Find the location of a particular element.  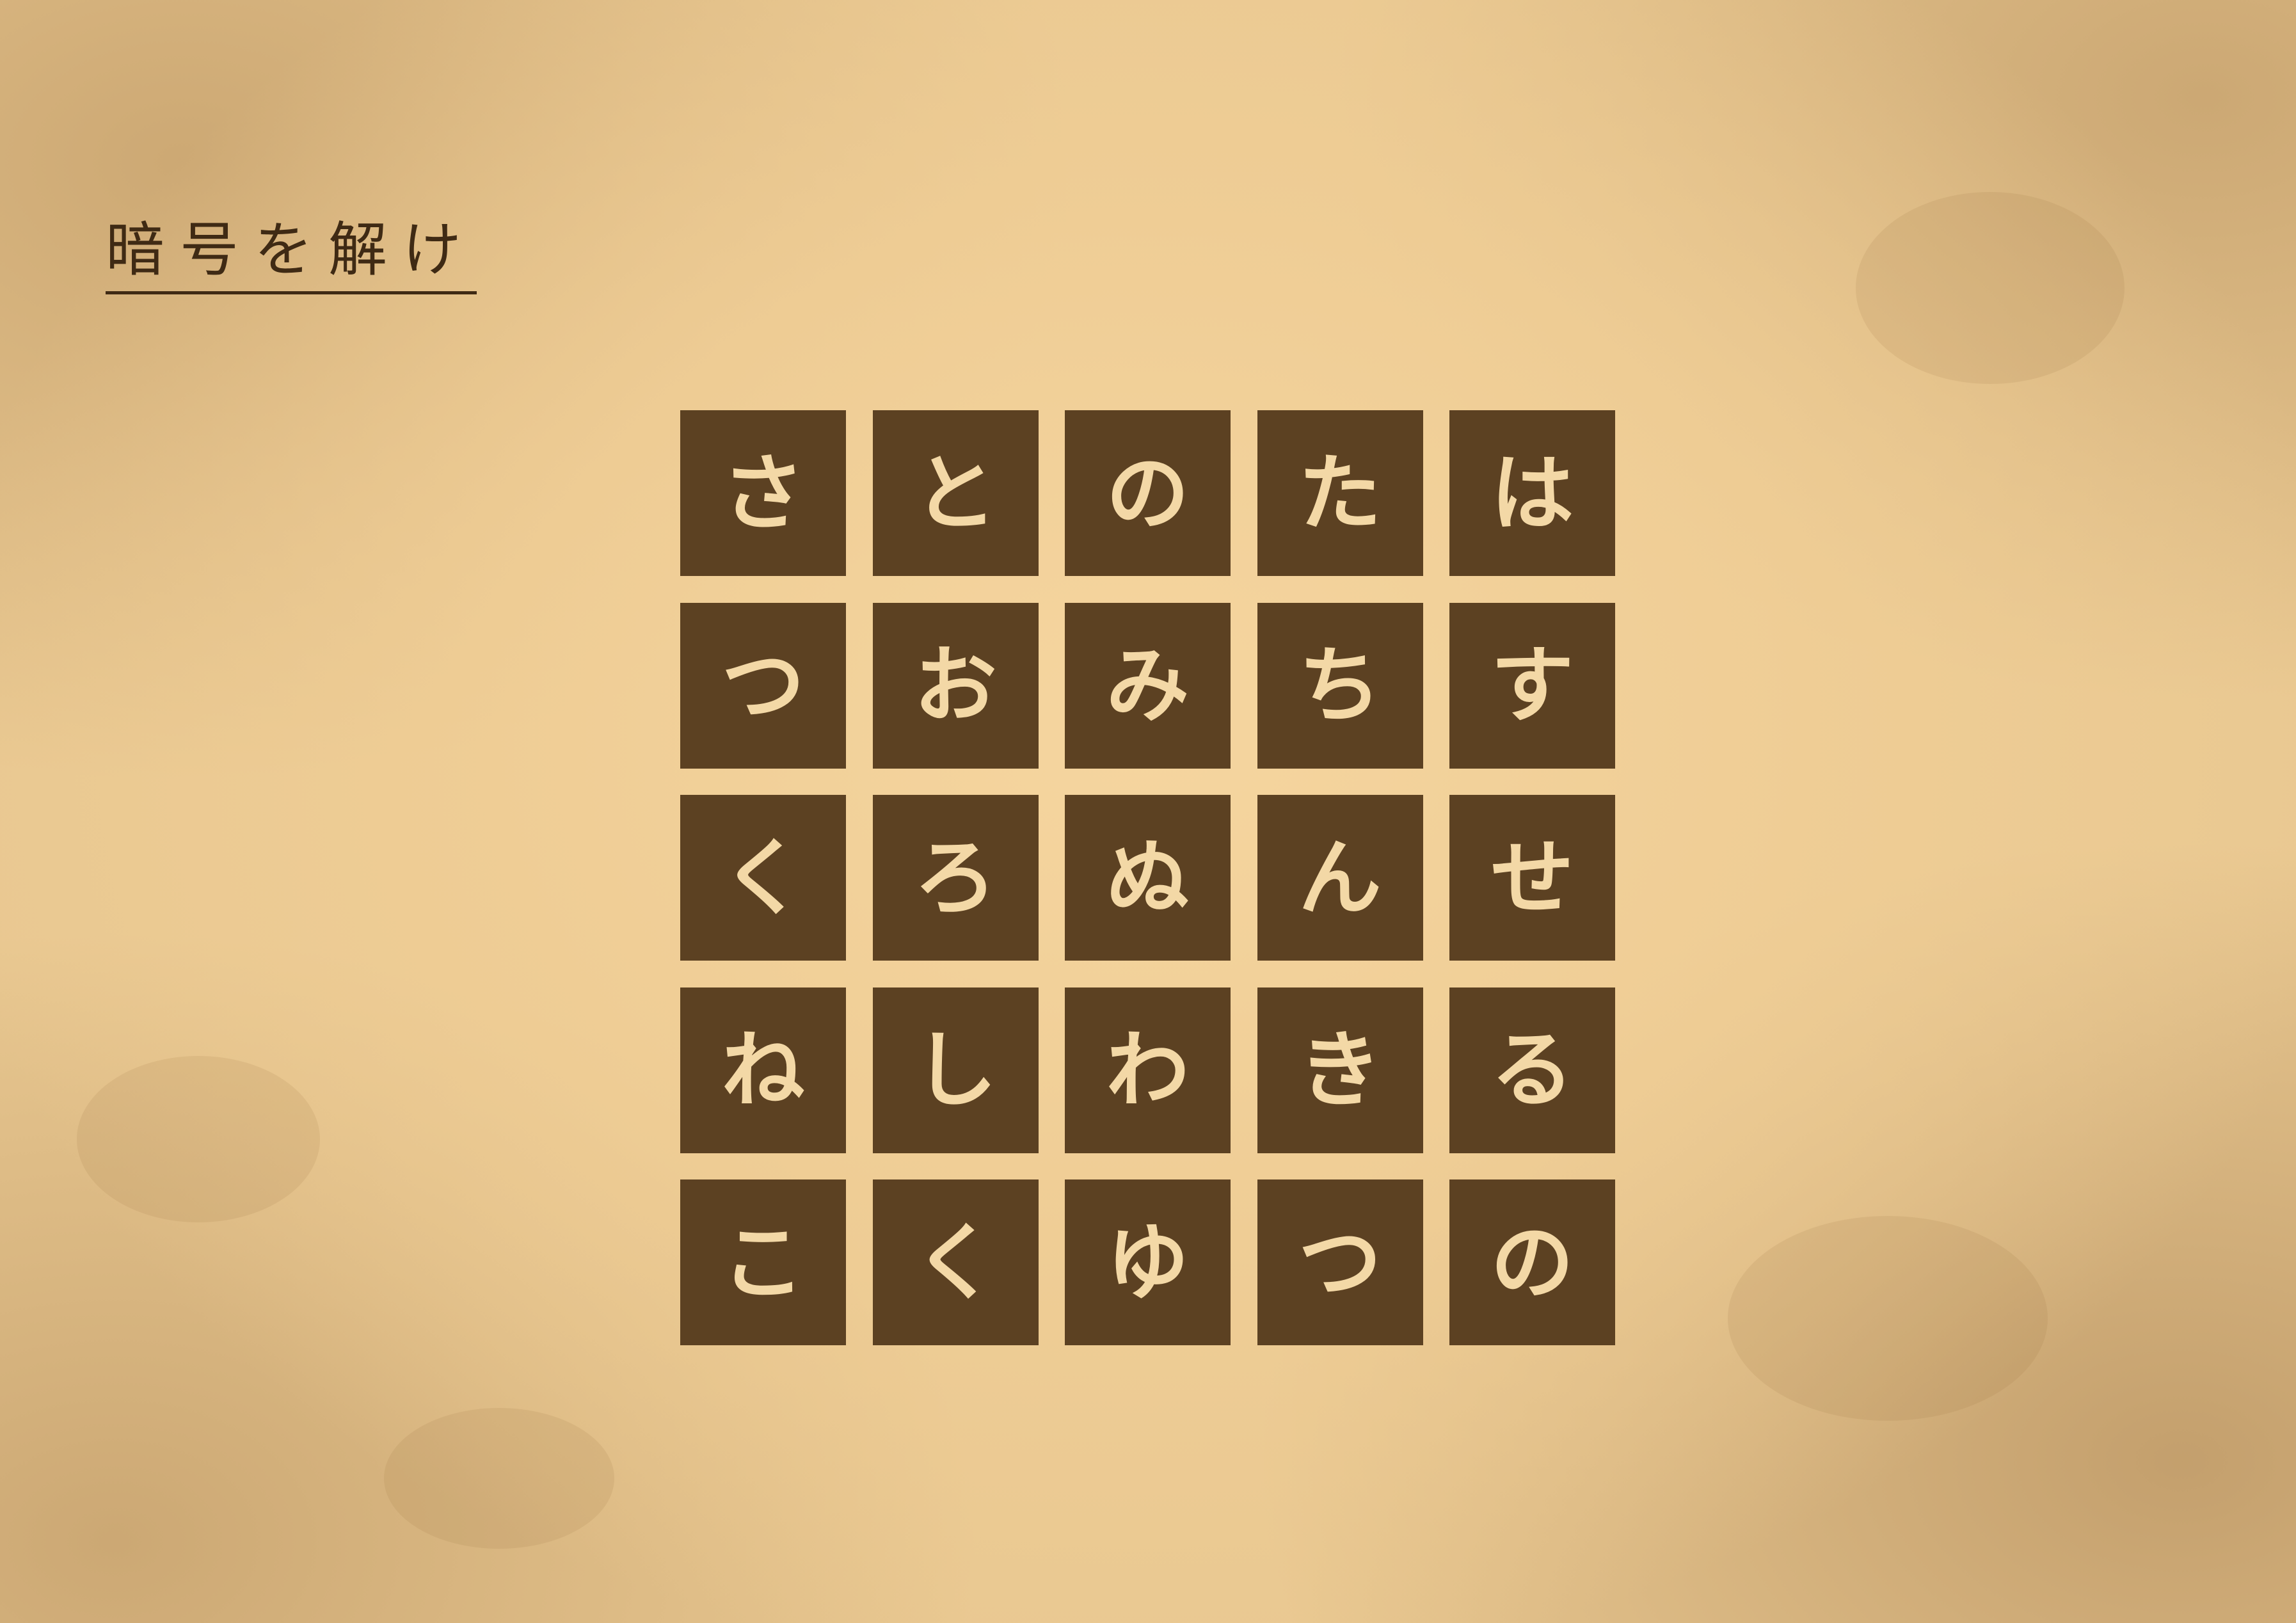

cipher-tile: こ is located at coordinates (763, 1262).